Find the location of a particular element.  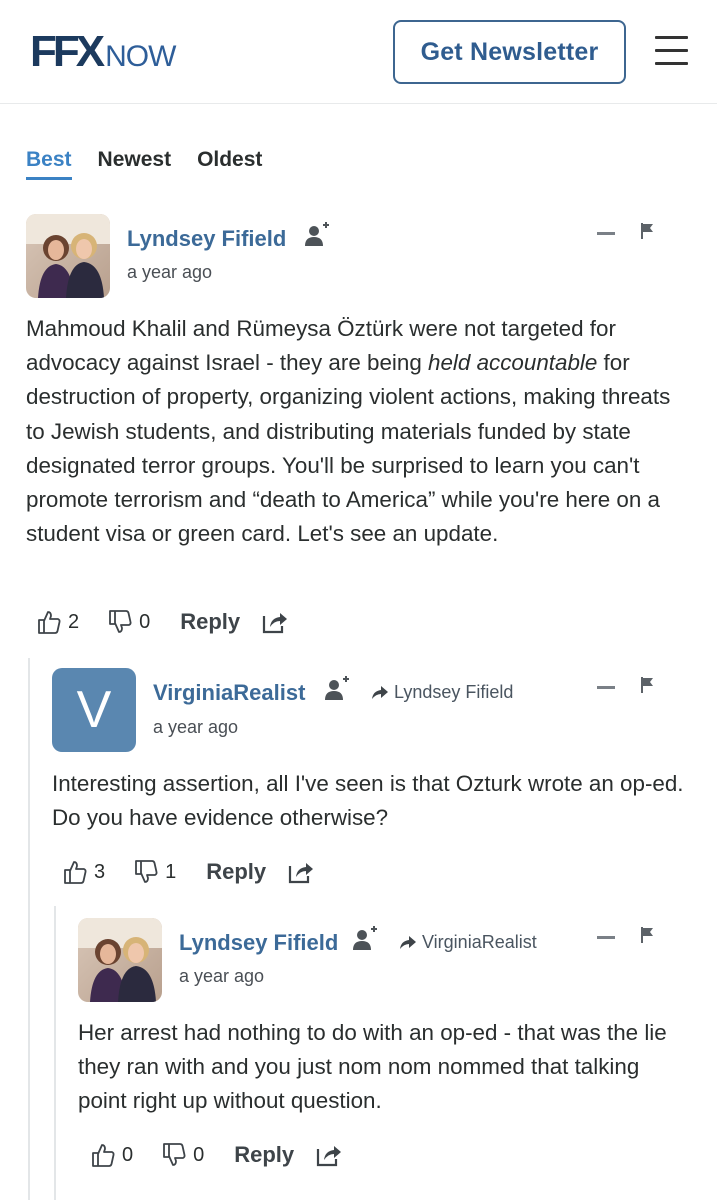

in-reply-to-name: Lyndsey Fifield is located at coordinates (454, 692).